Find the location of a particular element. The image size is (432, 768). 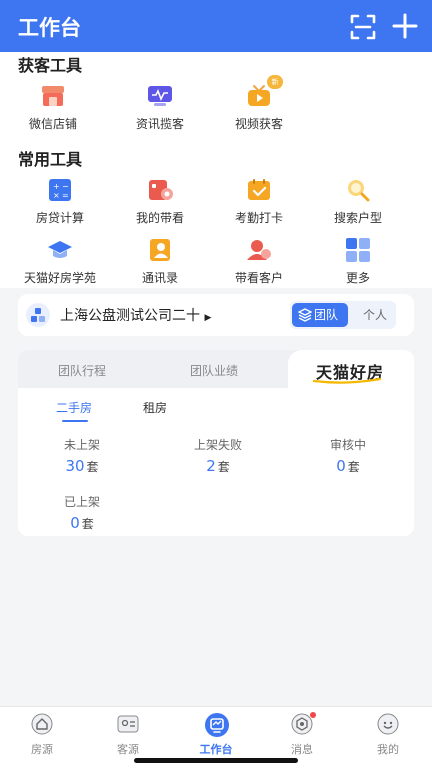

acquire-tools-title: 获客工具 is located at coordinates (50, 65).